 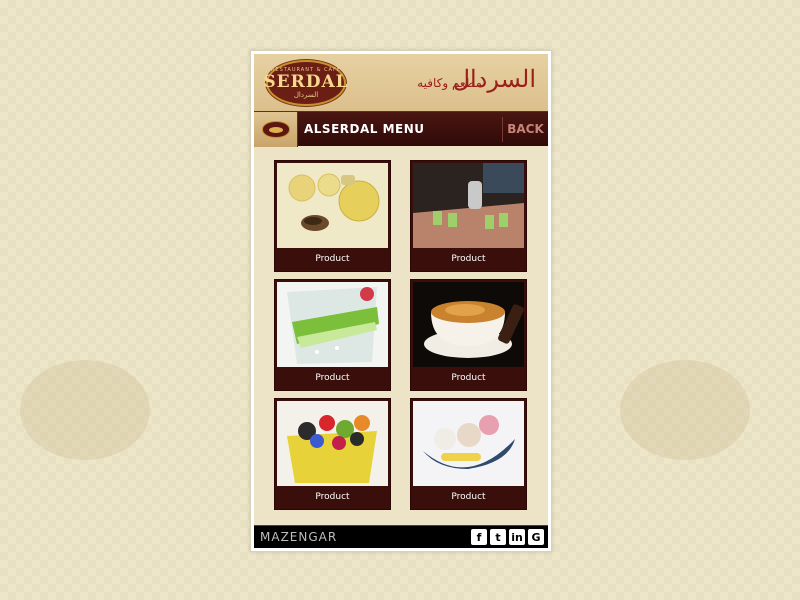 I want to click on facebook-icon: f, so click(x=479, y=537).